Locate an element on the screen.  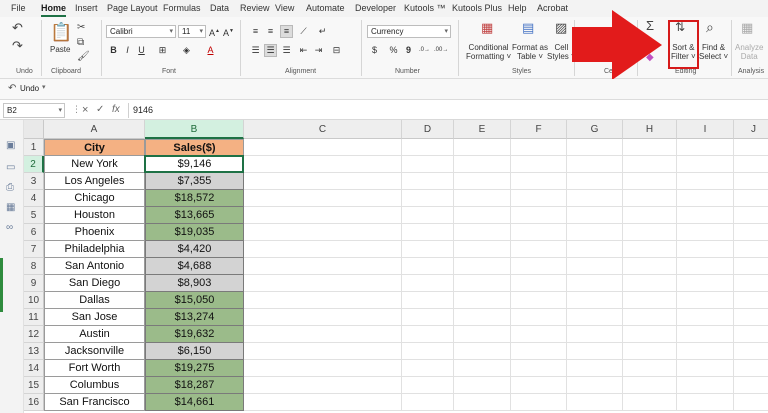
tab-kutools: Kutools ™ is located at coordinates (425, 8).